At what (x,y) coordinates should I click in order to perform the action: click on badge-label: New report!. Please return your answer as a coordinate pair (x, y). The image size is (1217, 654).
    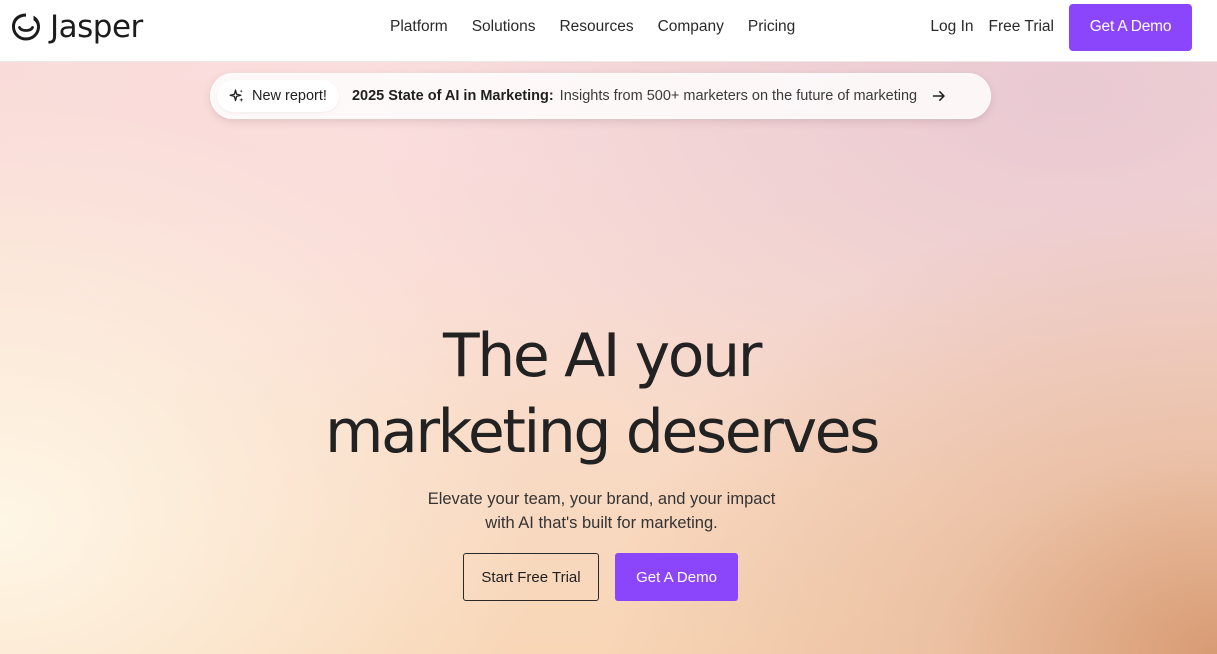
    Looking at the image, I should click on (289, 96).